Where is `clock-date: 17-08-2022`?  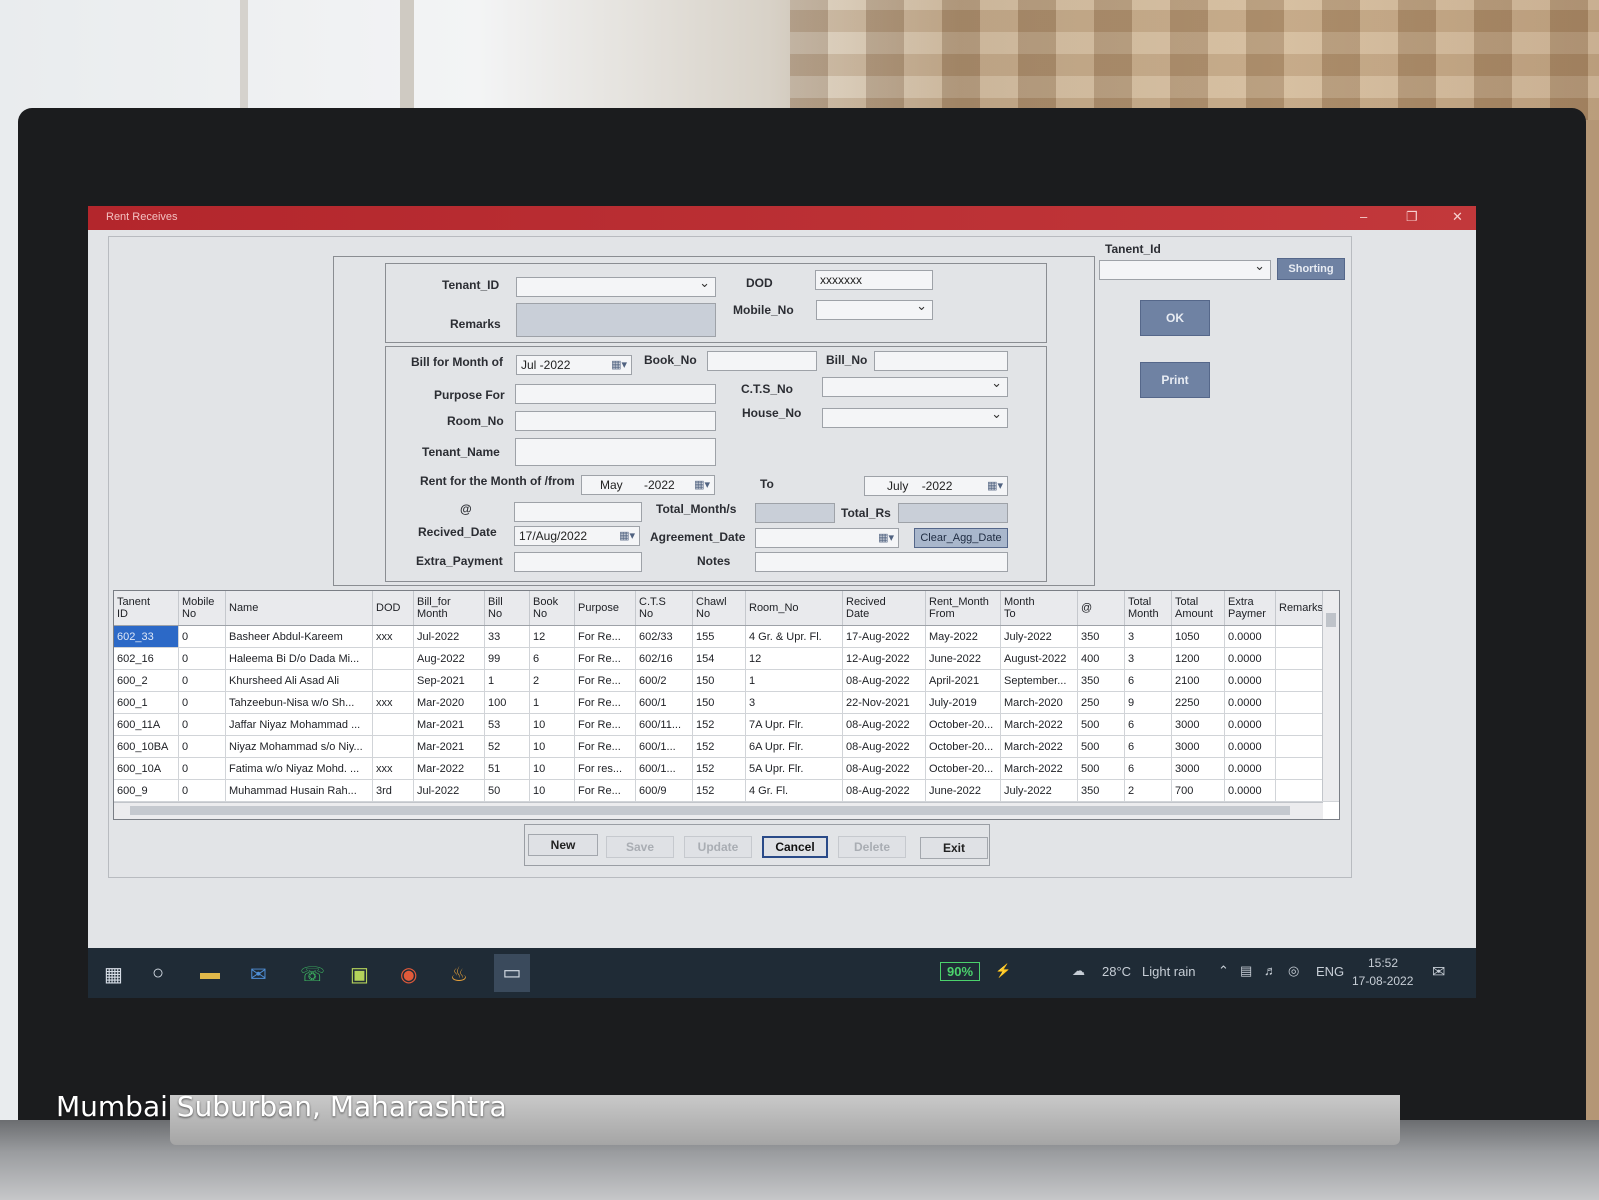
clock-date: 17-08-2022 is located at coordinates (1382, 981).